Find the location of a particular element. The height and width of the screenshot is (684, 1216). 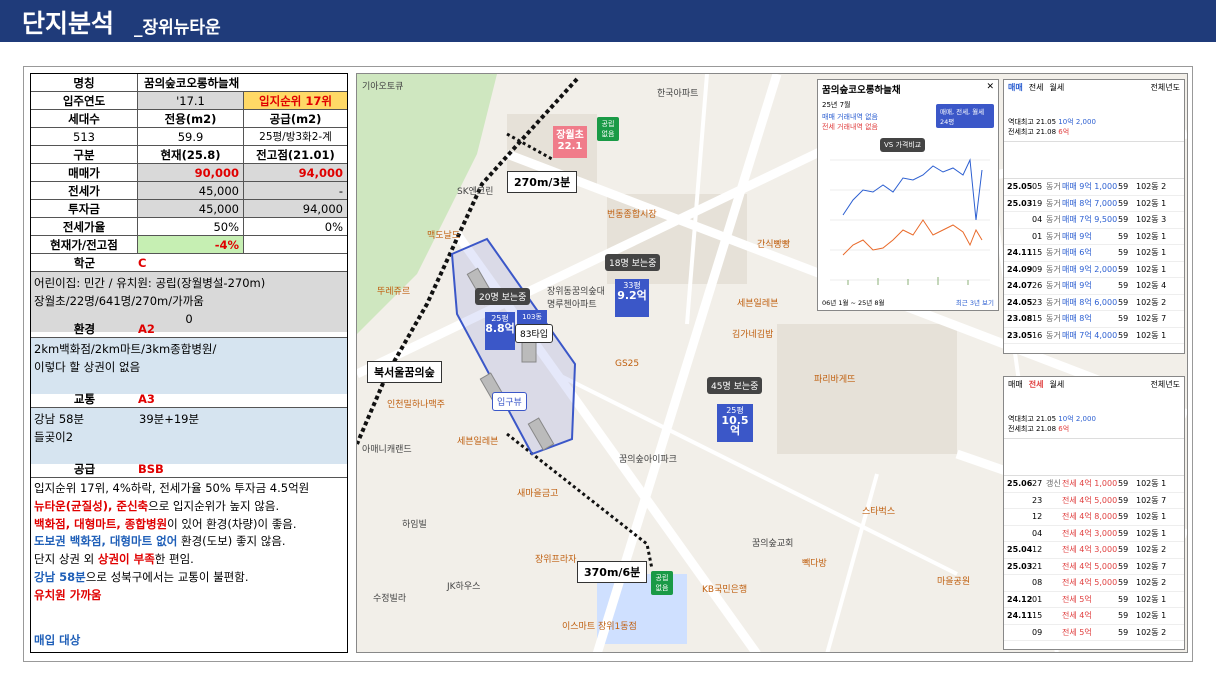

tab-jeonse: 전세 is located at coordinates (1036, 87).